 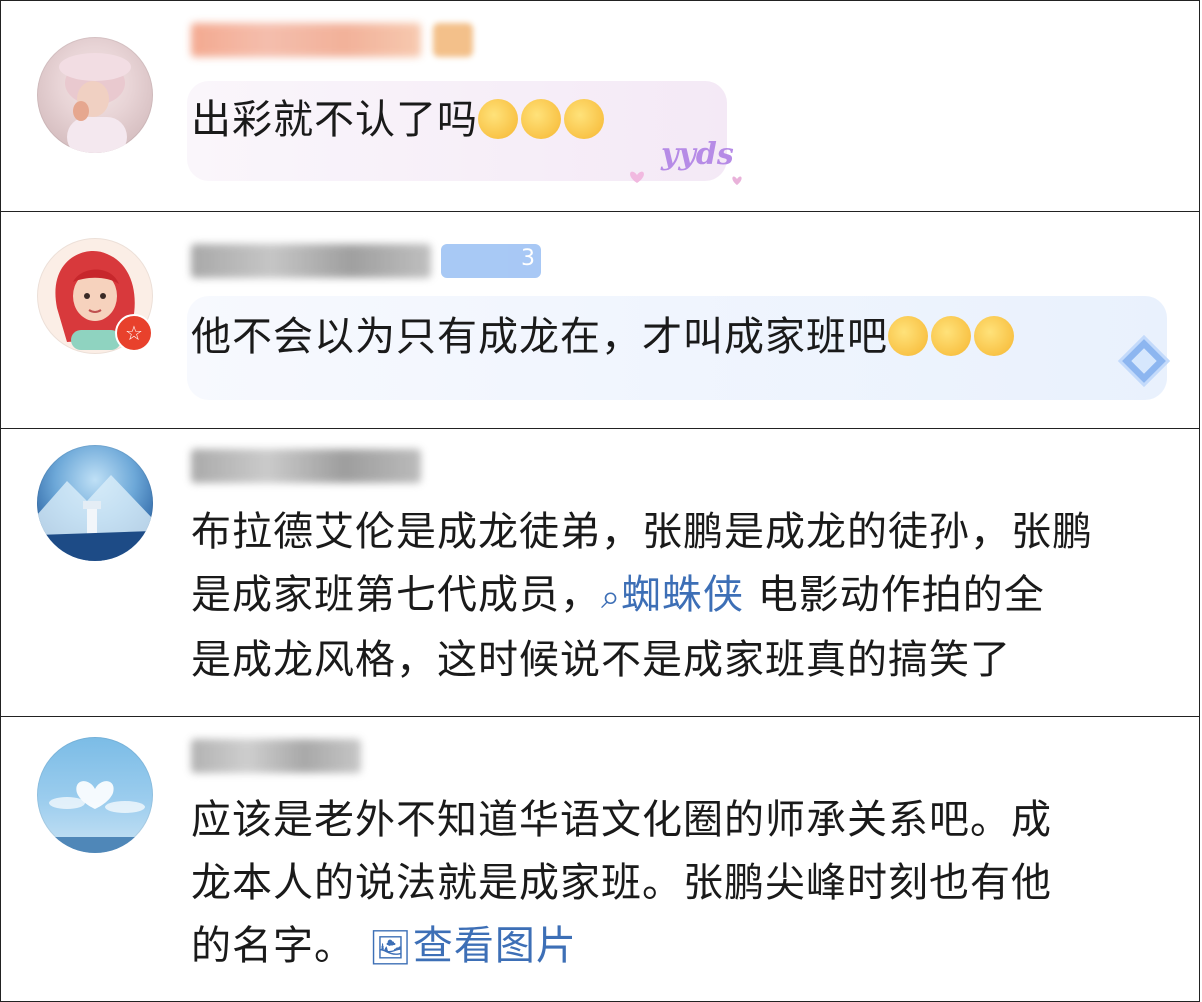 What do you see at coordinates (686, 178) in the screenshot?
I see `heart-decoration-icon` at bounding box center [686, 178].